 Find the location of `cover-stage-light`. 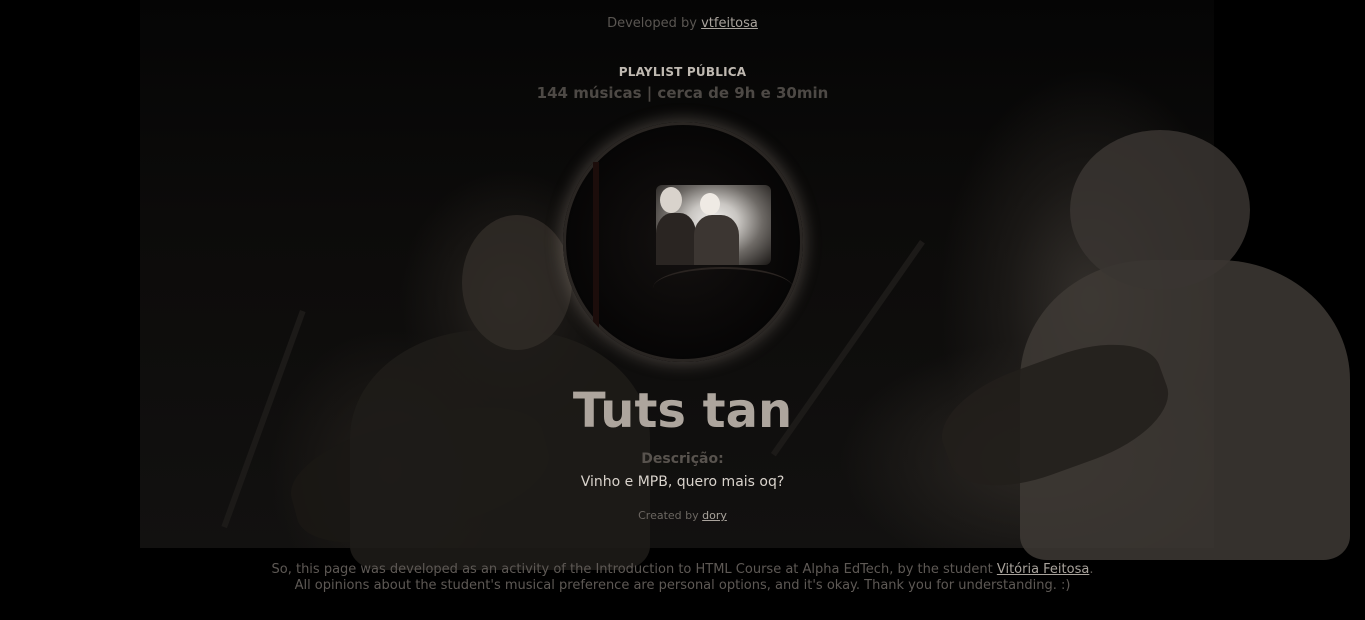

cover-stage-light is located at coordinates (713, 225).